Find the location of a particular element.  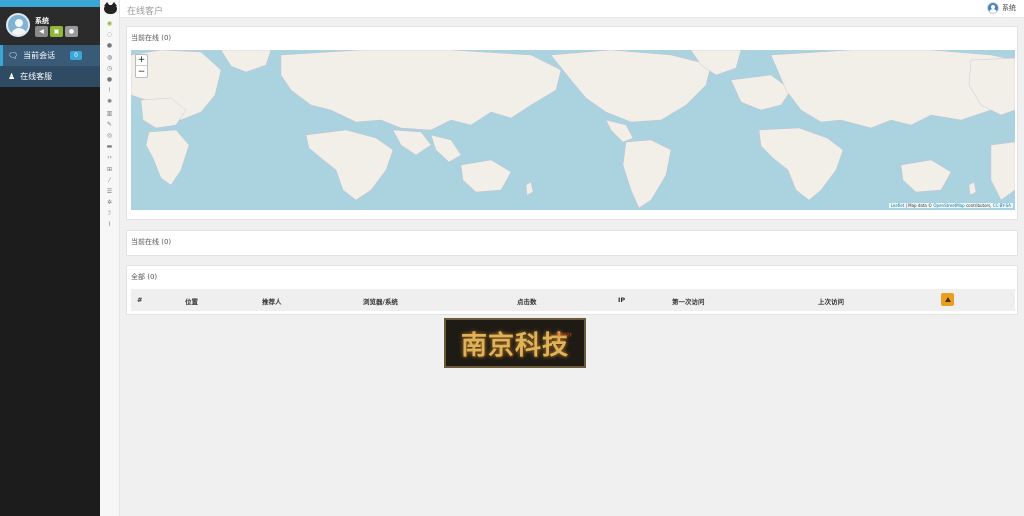

leaflet-link: Leaflet is located at coordinates (898, 205).